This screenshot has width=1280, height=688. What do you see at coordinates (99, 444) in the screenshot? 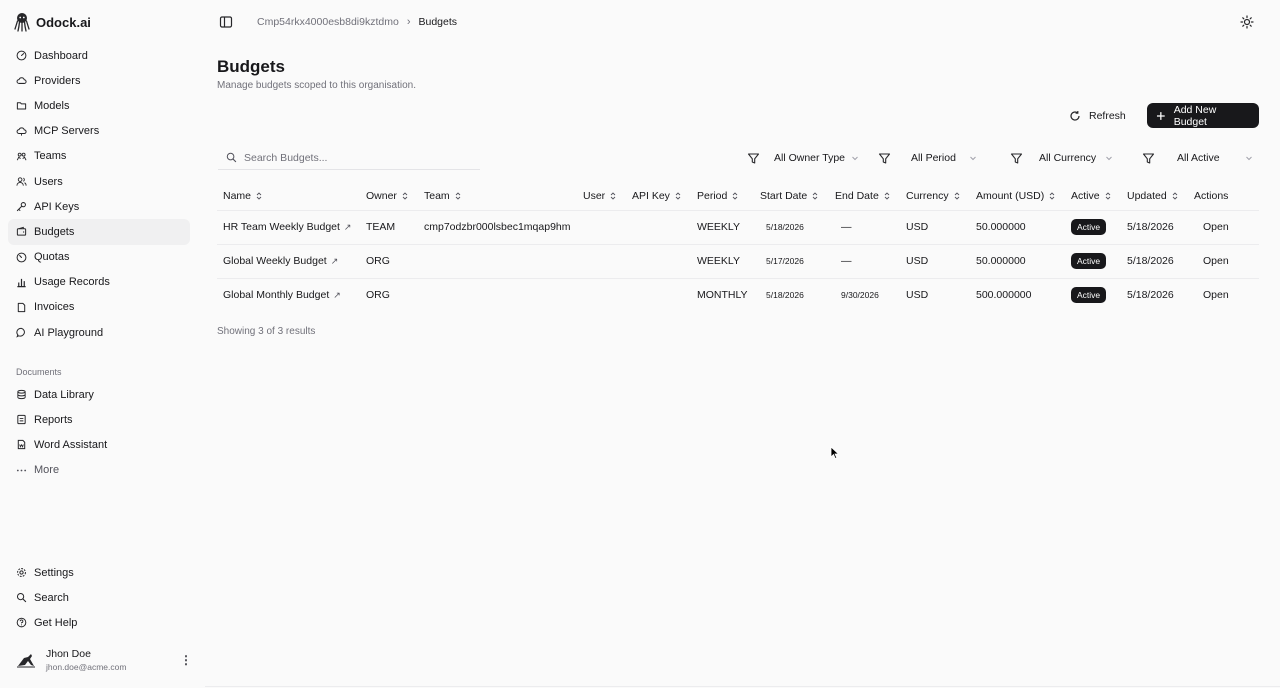
I see `sidebar-item-word-assistant: Word Assistant` at bounding box center [99, 444].